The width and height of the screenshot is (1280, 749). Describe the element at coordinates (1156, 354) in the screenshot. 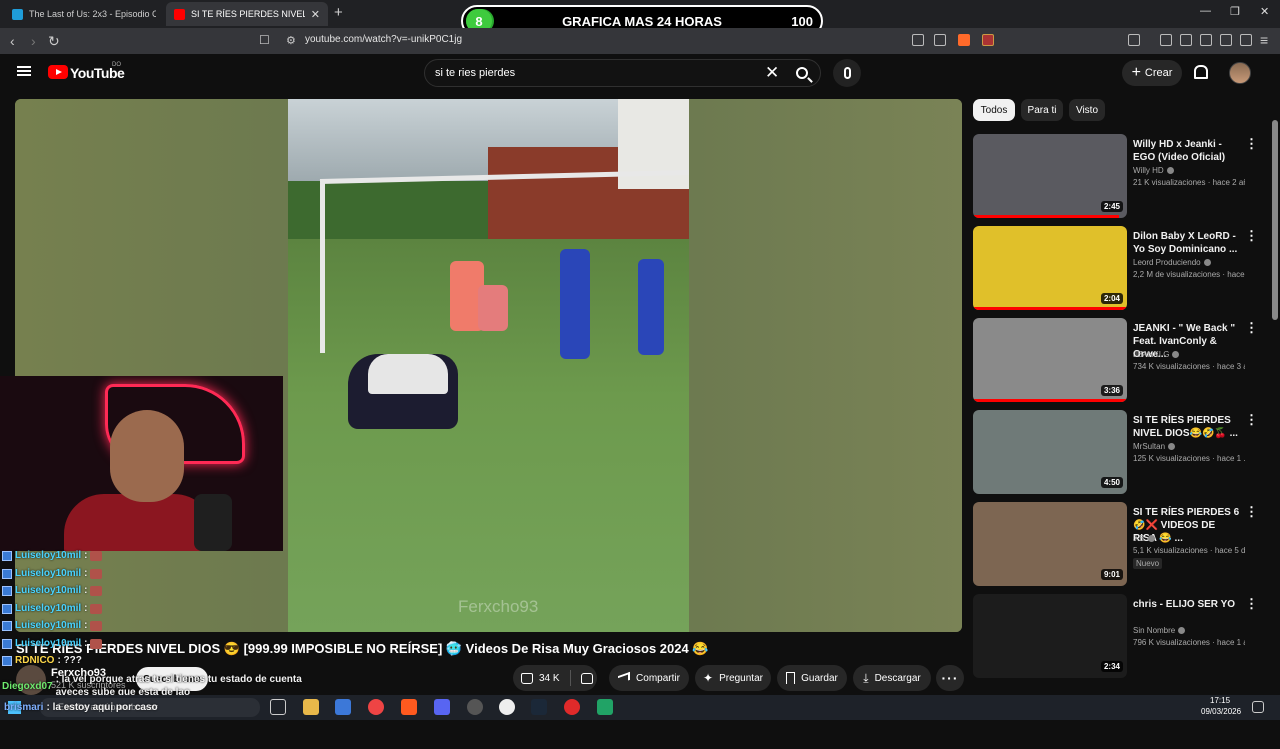

I see `recommendation-channel: JEANKI G` at that location.